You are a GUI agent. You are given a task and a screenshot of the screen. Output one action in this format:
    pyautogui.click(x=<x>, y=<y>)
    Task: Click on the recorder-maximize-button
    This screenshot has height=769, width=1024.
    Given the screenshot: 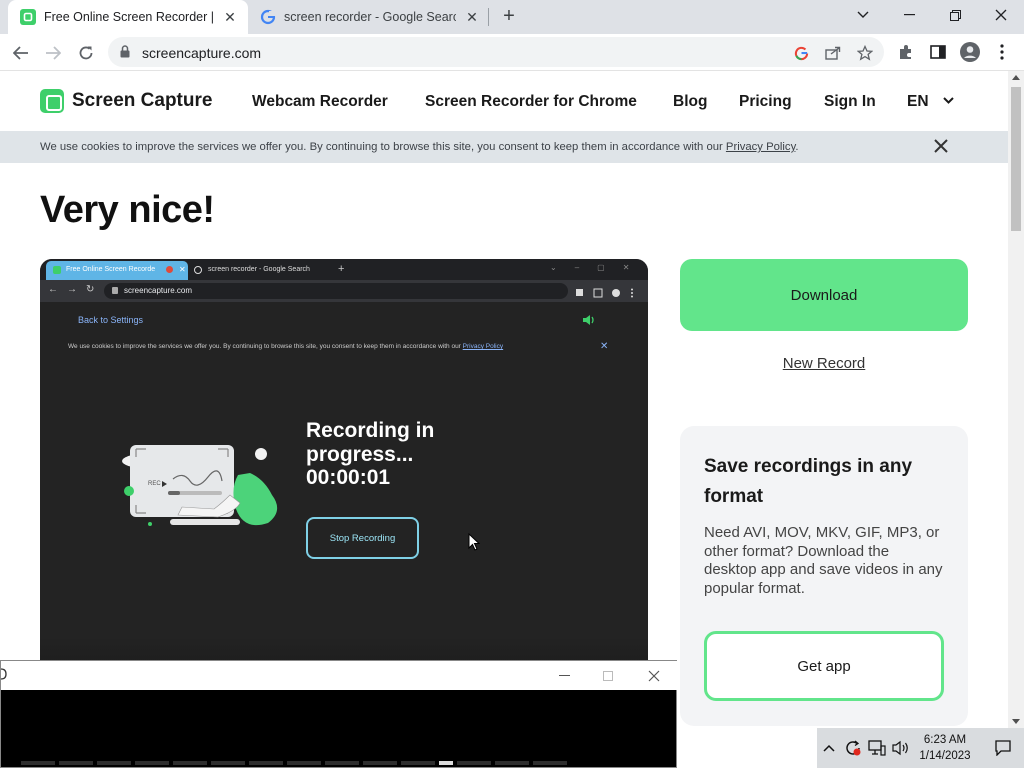 What is the action you would take?
    pyautogui.click(x=608, y=675)
    